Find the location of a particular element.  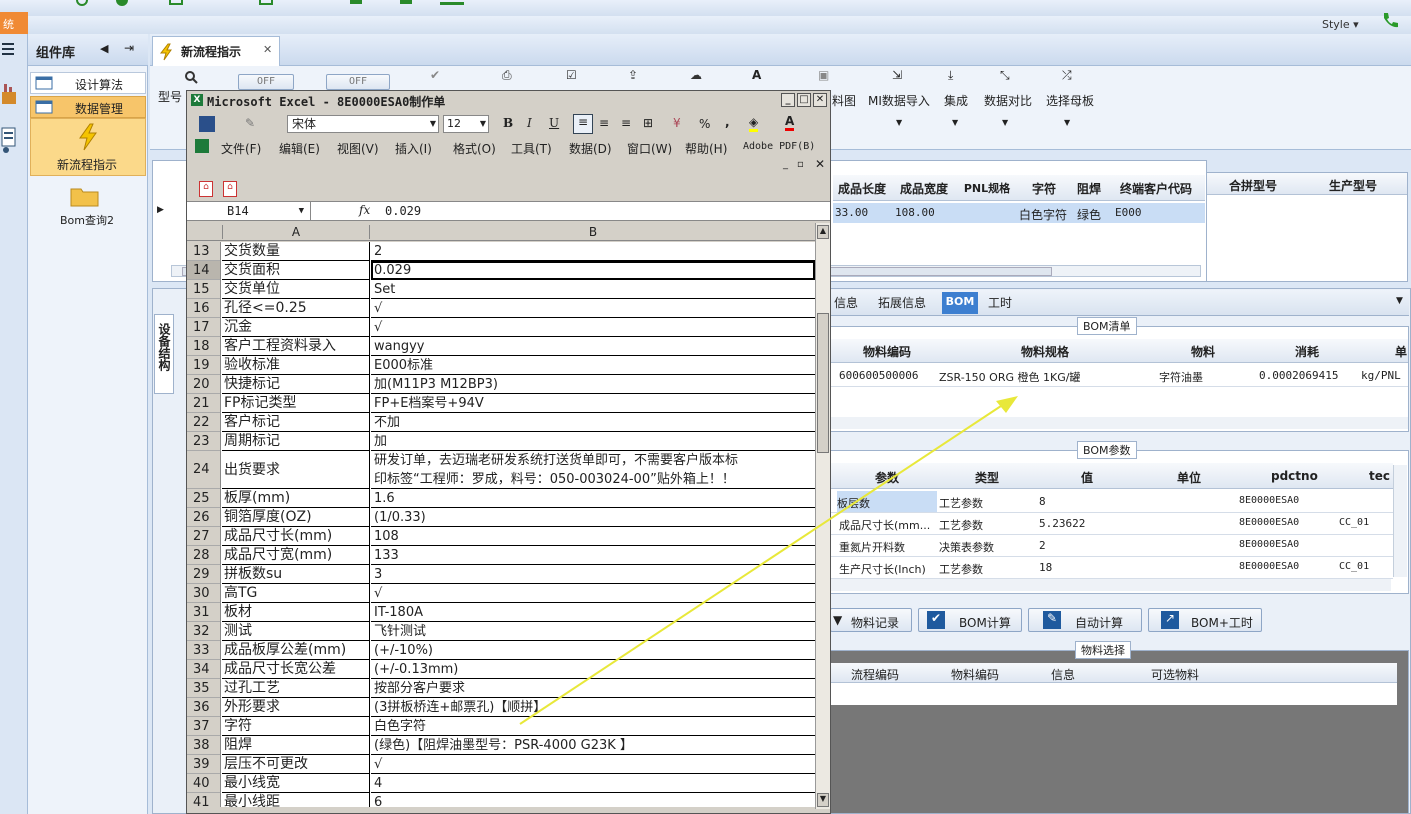

fill-color-icon: ◈ is located at coordinates (754, 123).